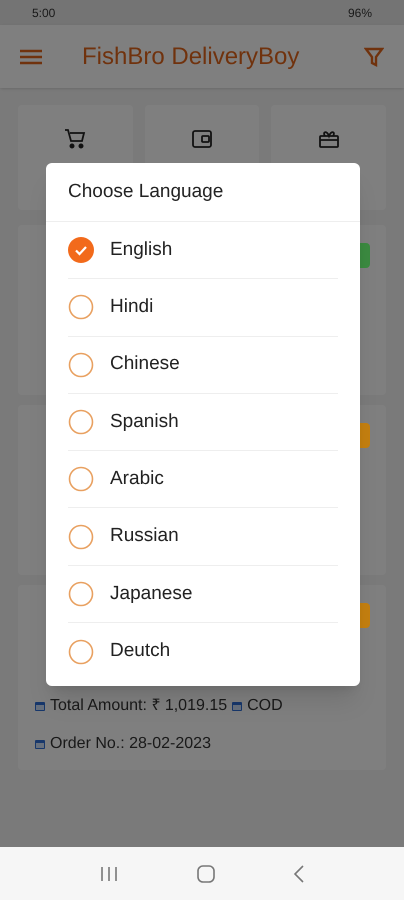 The image size is (404, 900). What do you see at coordinates (130, 744) in the screenshot?
I see `order-number: Order No.: 28-02-2023` at bounding box center [130, 744].